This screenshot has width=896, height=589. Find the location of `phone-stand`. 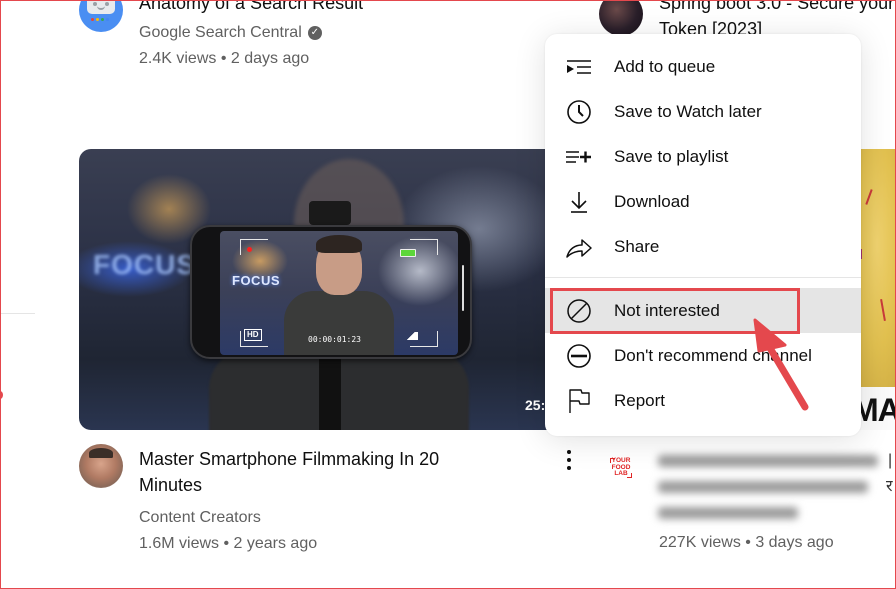

phone-stand is located at coordinates (330, 394).